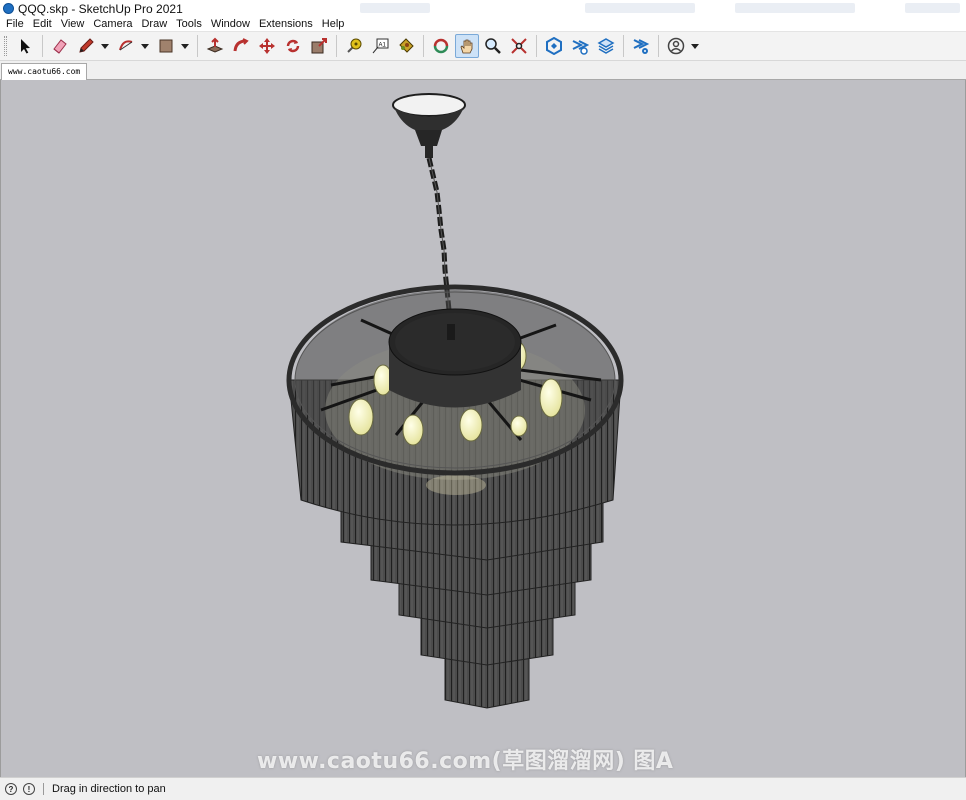  I want to click on pan-tool, so click(467, 46).